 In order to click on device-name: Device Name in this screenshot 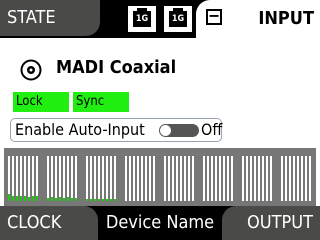, I will do `click(160, 223)`.